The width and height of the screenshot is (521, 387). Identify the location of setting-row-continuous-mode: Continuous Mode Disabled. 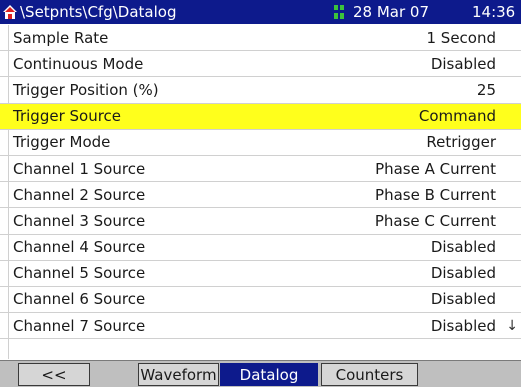
(260, 64).